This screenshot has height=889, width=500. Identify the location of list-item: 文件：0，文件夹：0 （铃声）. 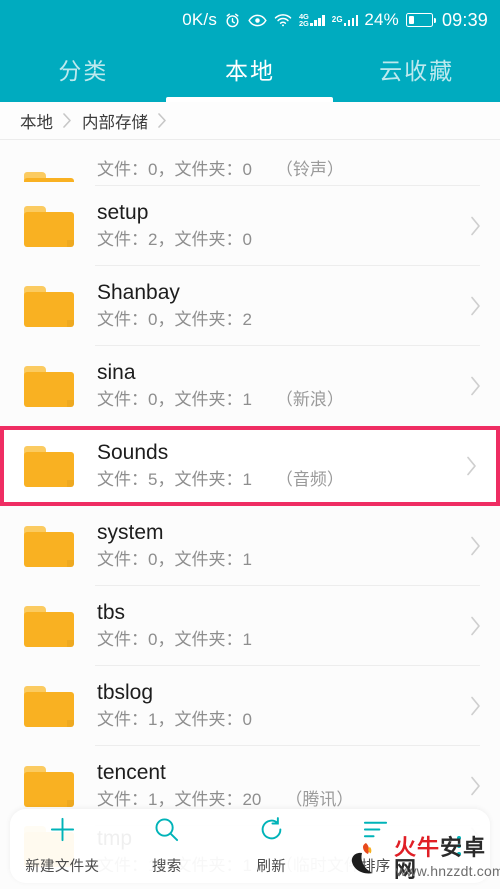
(250, 163).